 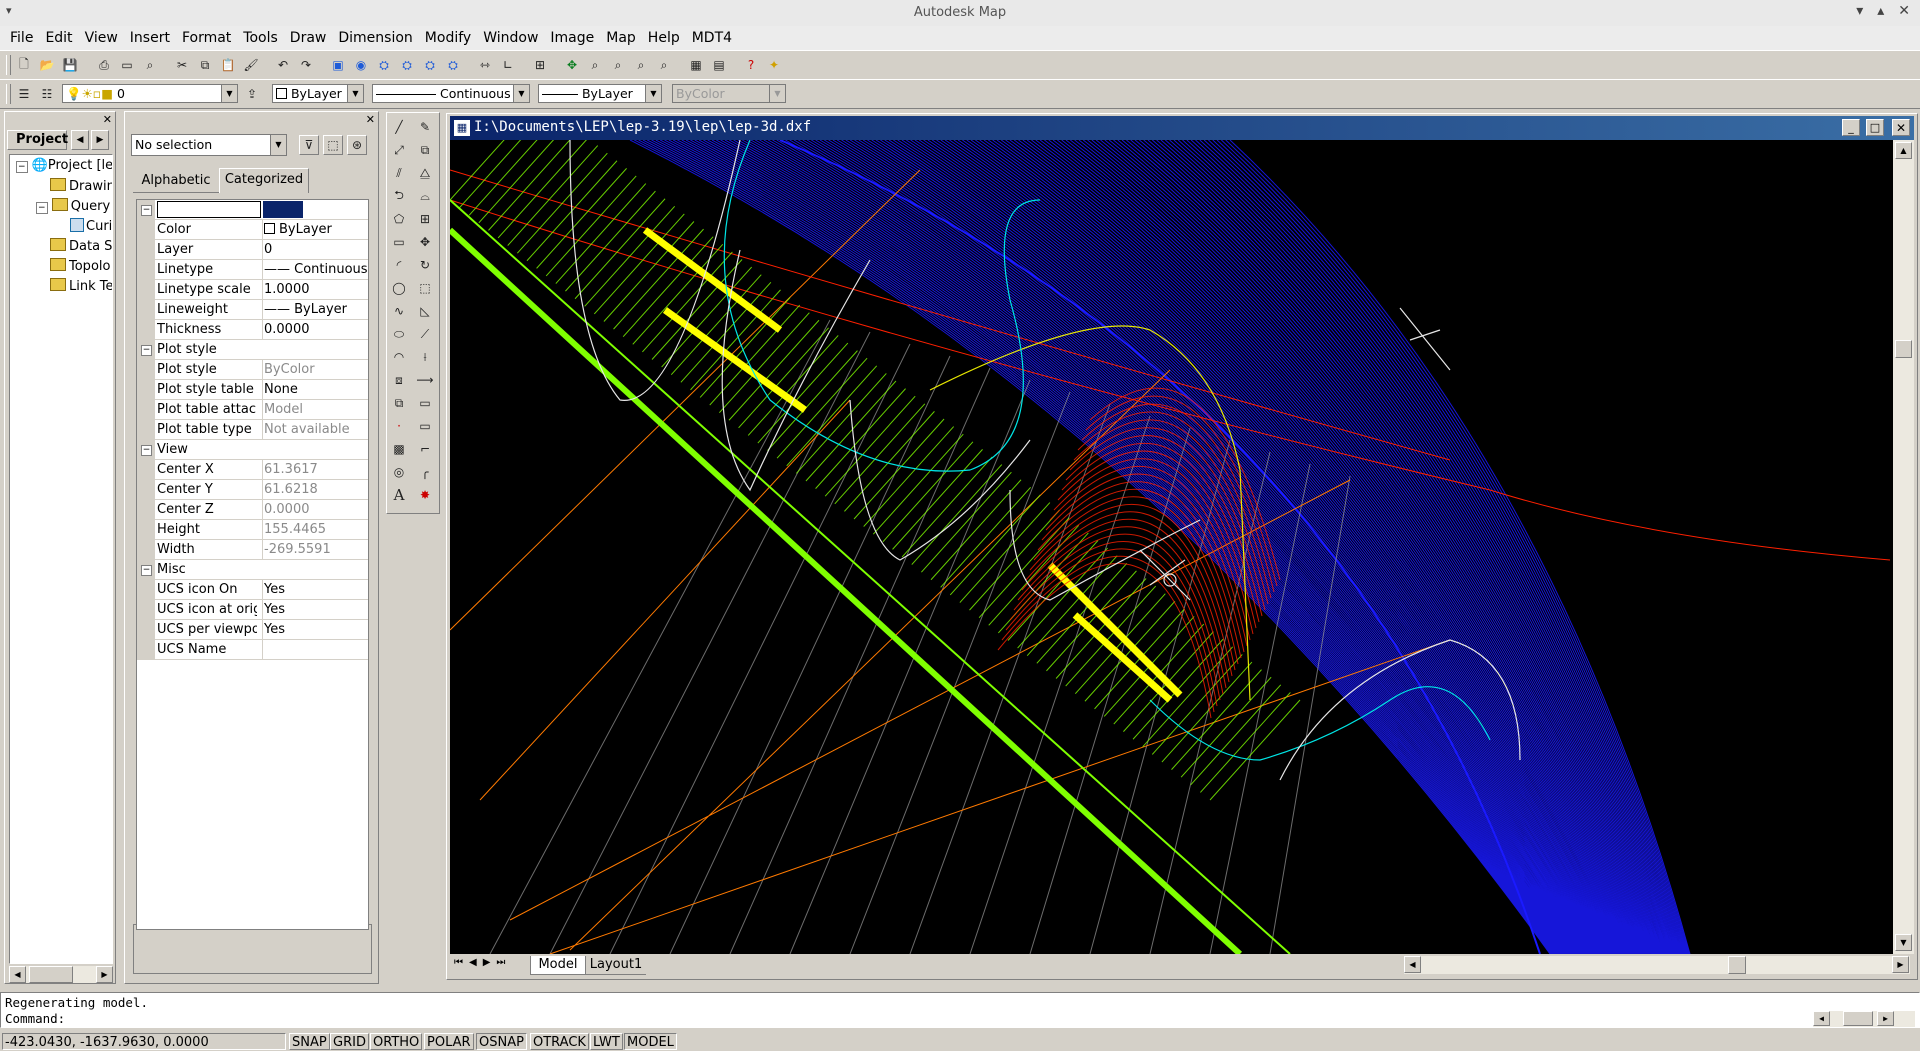 What do you see at coordinates (664, 38) in the screenshot?
I see `menu-help: Help` at bounding box center [664, 38].